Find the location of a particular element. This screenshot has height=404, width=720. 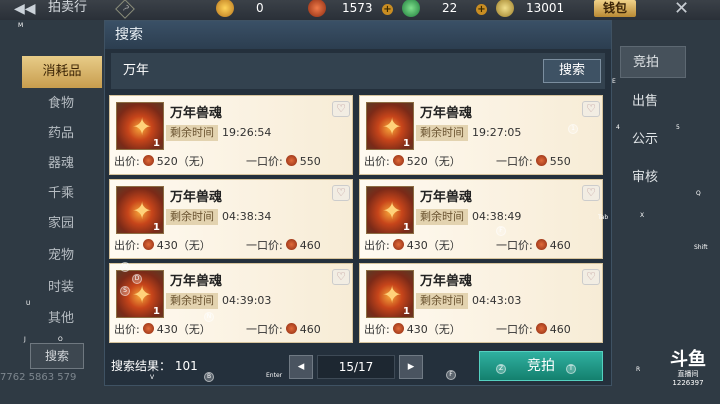

top-bar: ◀◀ 拍卖行 ? 0 1573 + 22 + 13001 钱包 ✕ is located at coordinates (360, 10).